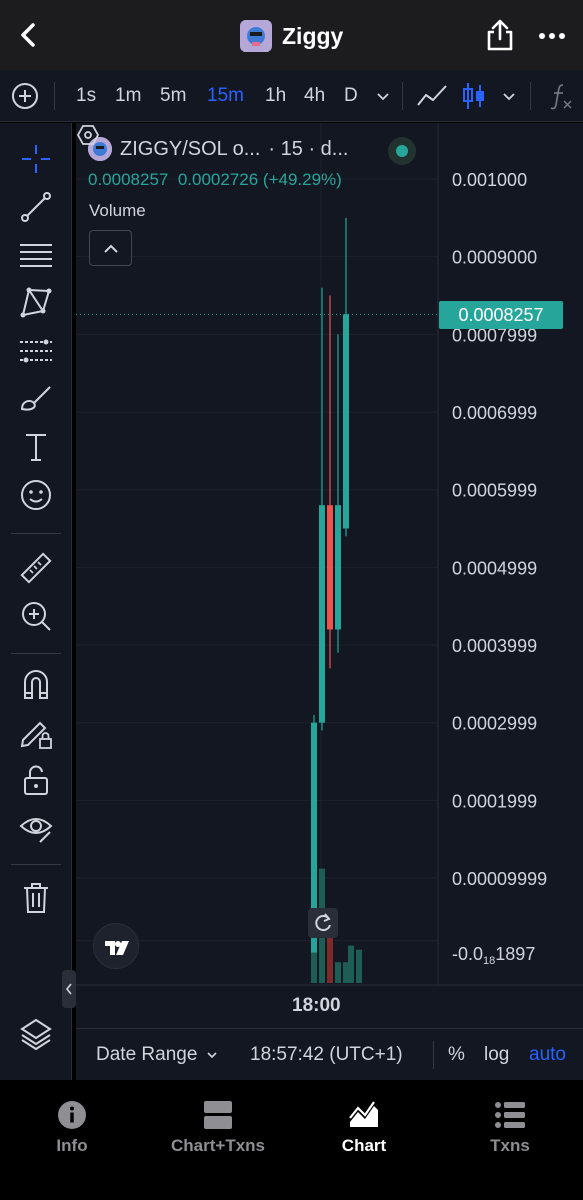 The image size is (583, 1200). What do you see at coordinates (275, 96) in the screenshot?
I see `timeframe-1h: 1h` at bounding box center [275, 96].